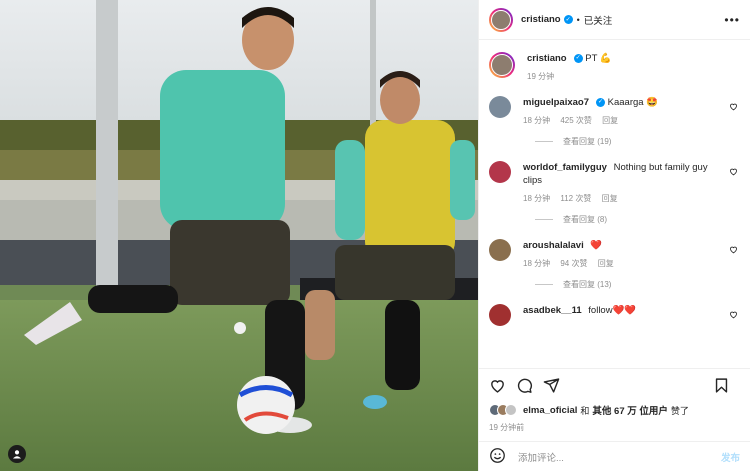 The width and height of the screenshot is (750, 471). Describe the element at coordinates (637, 219) in the screenshot. I see `view-replies-button: 查看回复 (8)` at that location.